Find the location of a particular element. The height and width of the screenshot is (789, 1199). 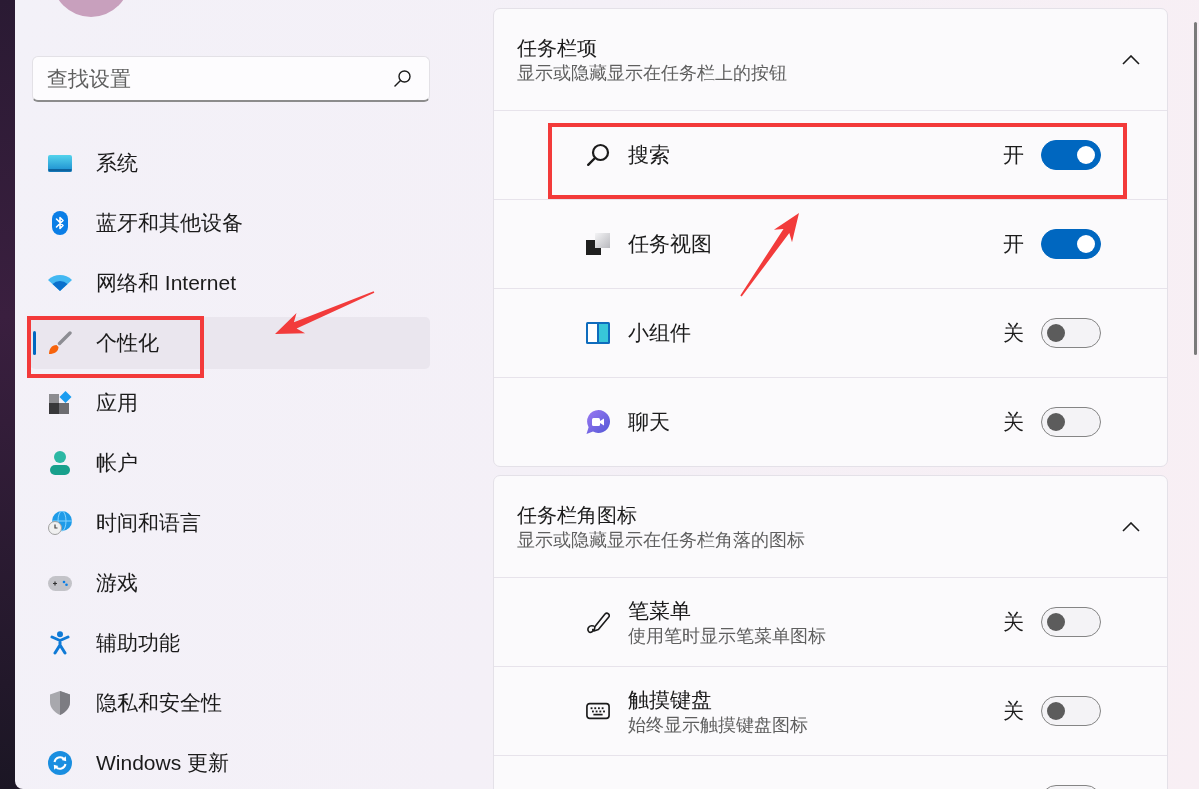

scrollbar-thumb is located at coordinates (1195, 188).